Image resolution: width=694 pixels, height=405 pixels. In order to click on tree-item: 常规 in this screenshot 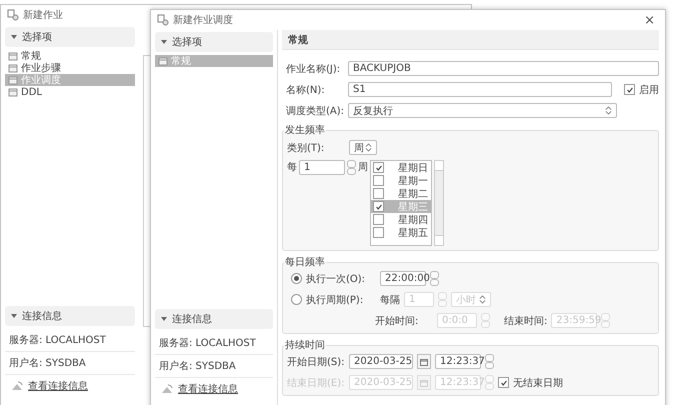, I will do `click(70, 56)`.